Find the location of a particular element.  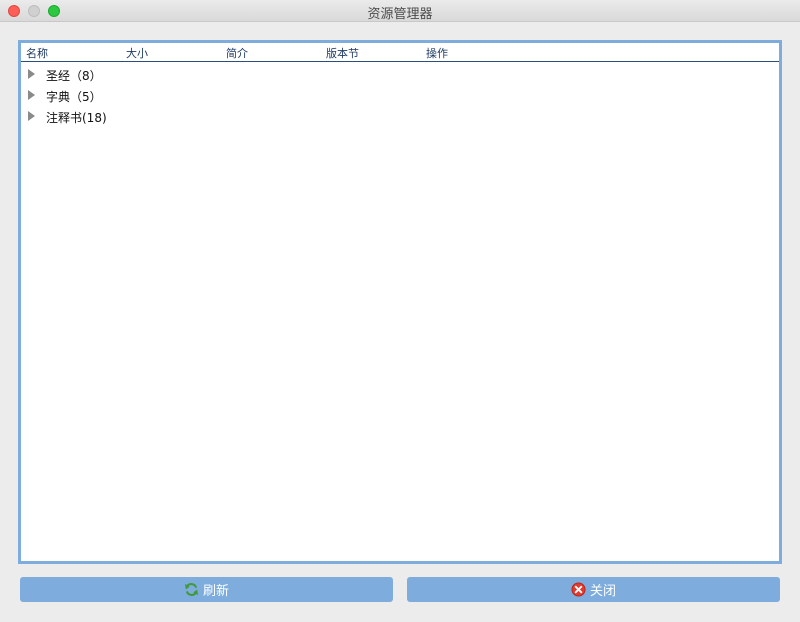

tree-row-commentary: 注释书(18) is located at coordinates (400, 117).